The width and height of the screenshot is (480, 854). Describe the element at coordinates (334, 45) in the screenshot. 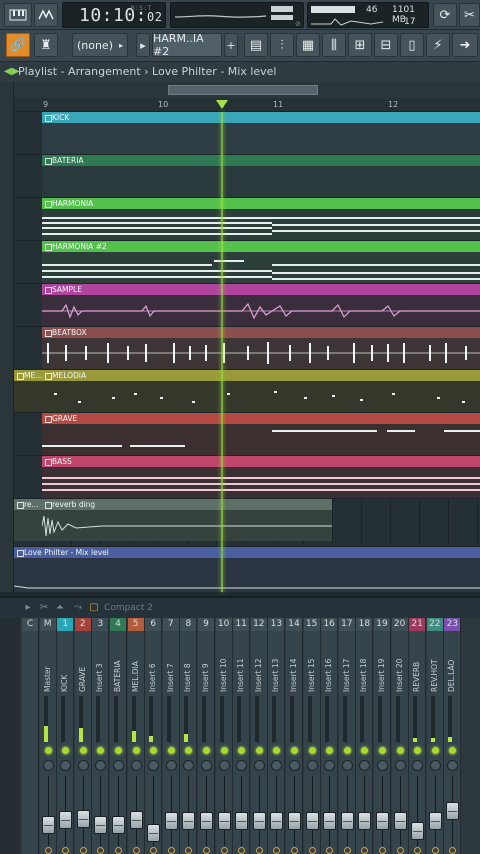

I see `mixer-icon: ⫼` at that location.